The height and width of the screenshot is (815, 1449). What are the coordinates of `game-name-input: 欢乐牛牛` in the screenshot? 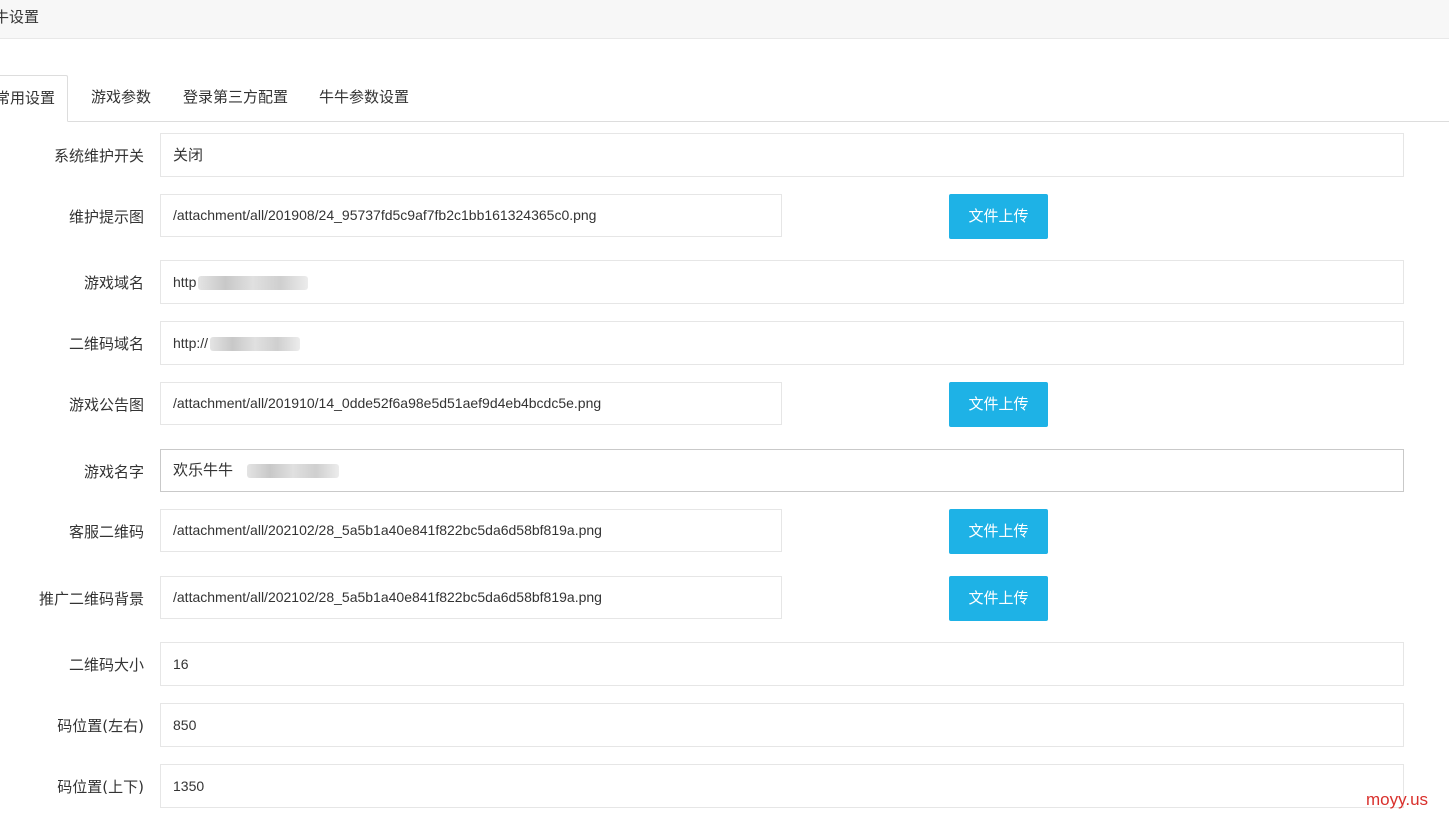 It's located at (782, 470).